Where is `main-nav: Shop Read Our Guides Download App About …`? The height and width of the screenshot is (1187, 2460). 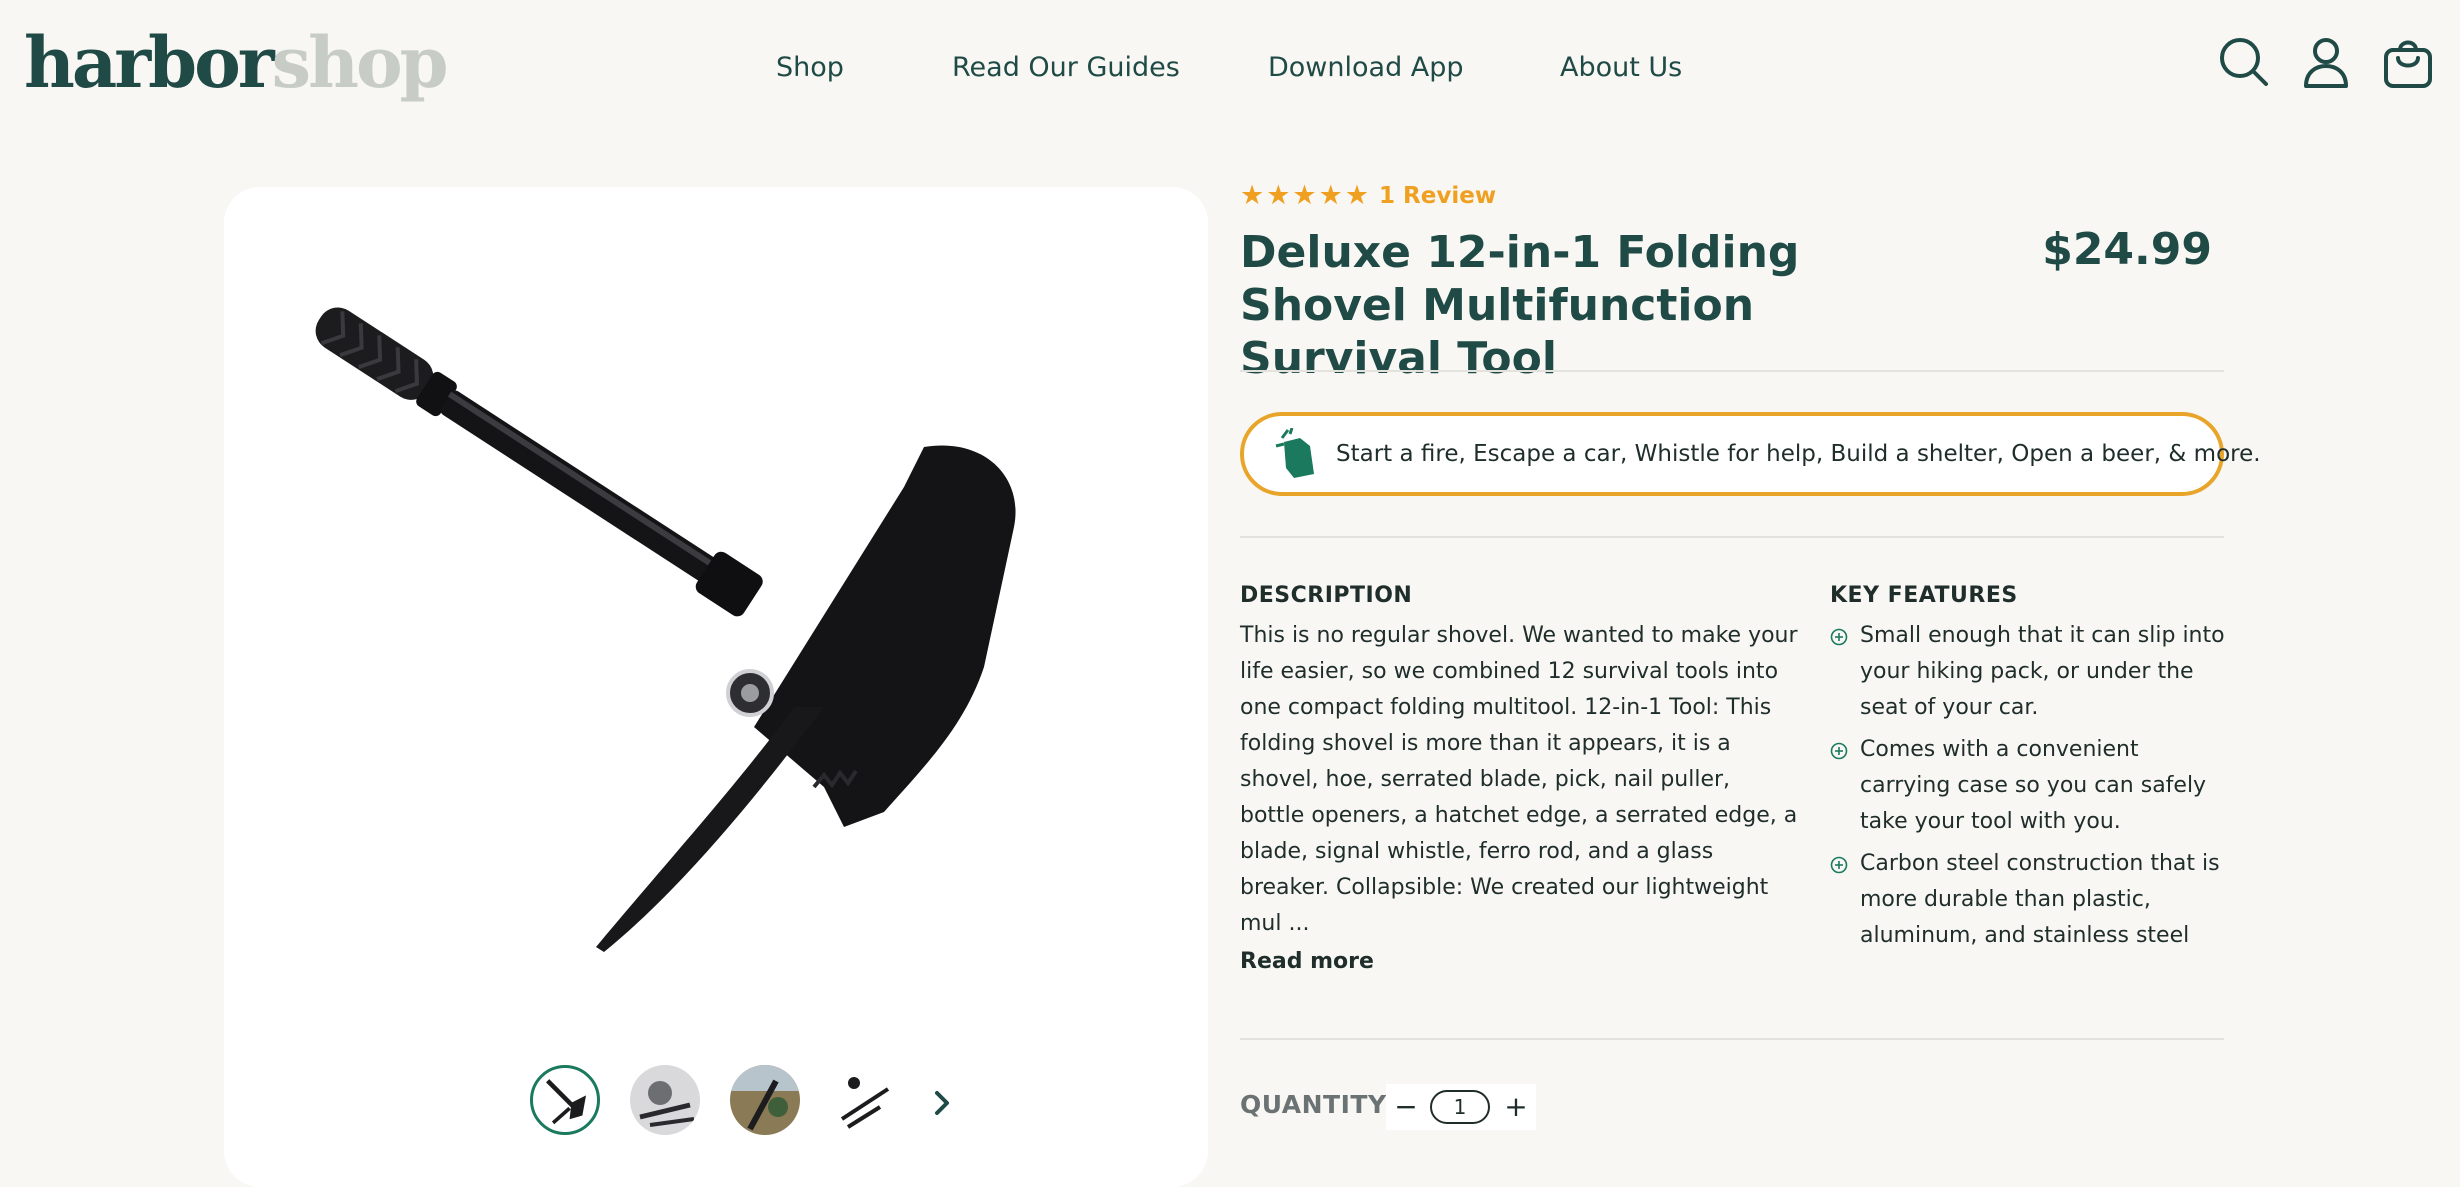 main-nav: Shop Read Our Guides Download App About … is located at coordinates (1230, 68).